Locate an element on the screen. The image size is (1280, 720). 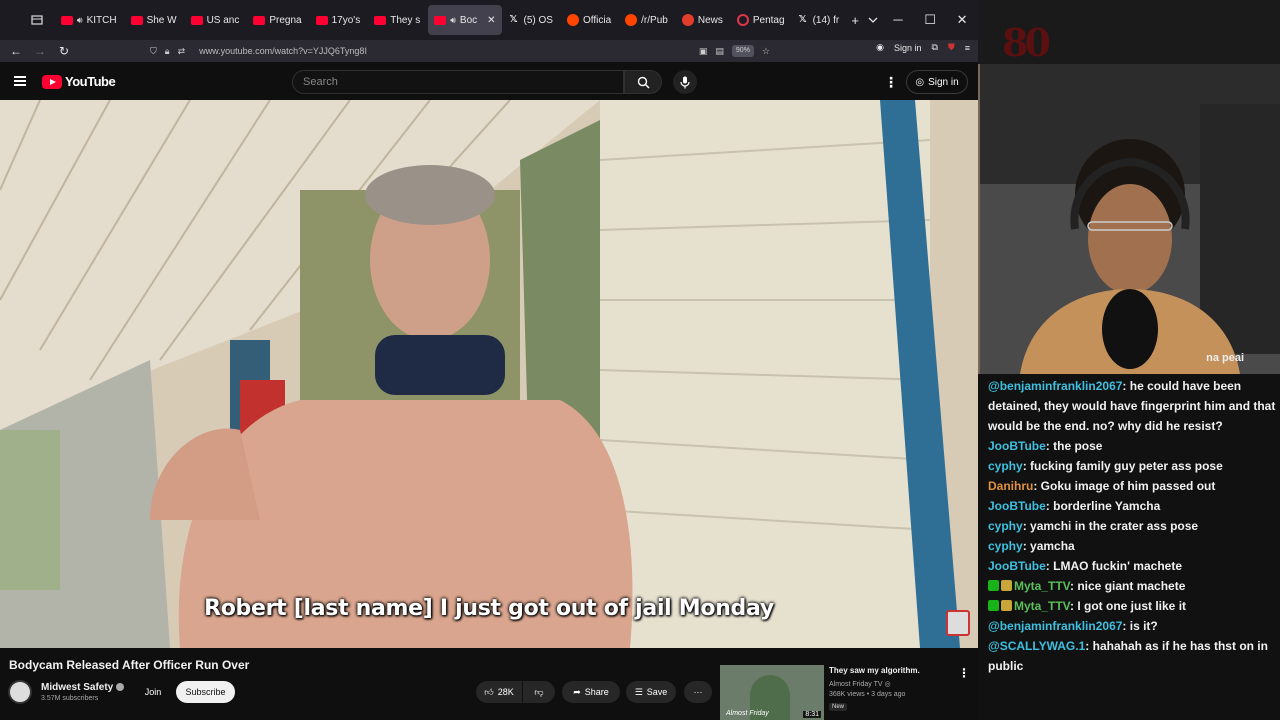
zoom-level: 90% is located at coordinates (742, 51).